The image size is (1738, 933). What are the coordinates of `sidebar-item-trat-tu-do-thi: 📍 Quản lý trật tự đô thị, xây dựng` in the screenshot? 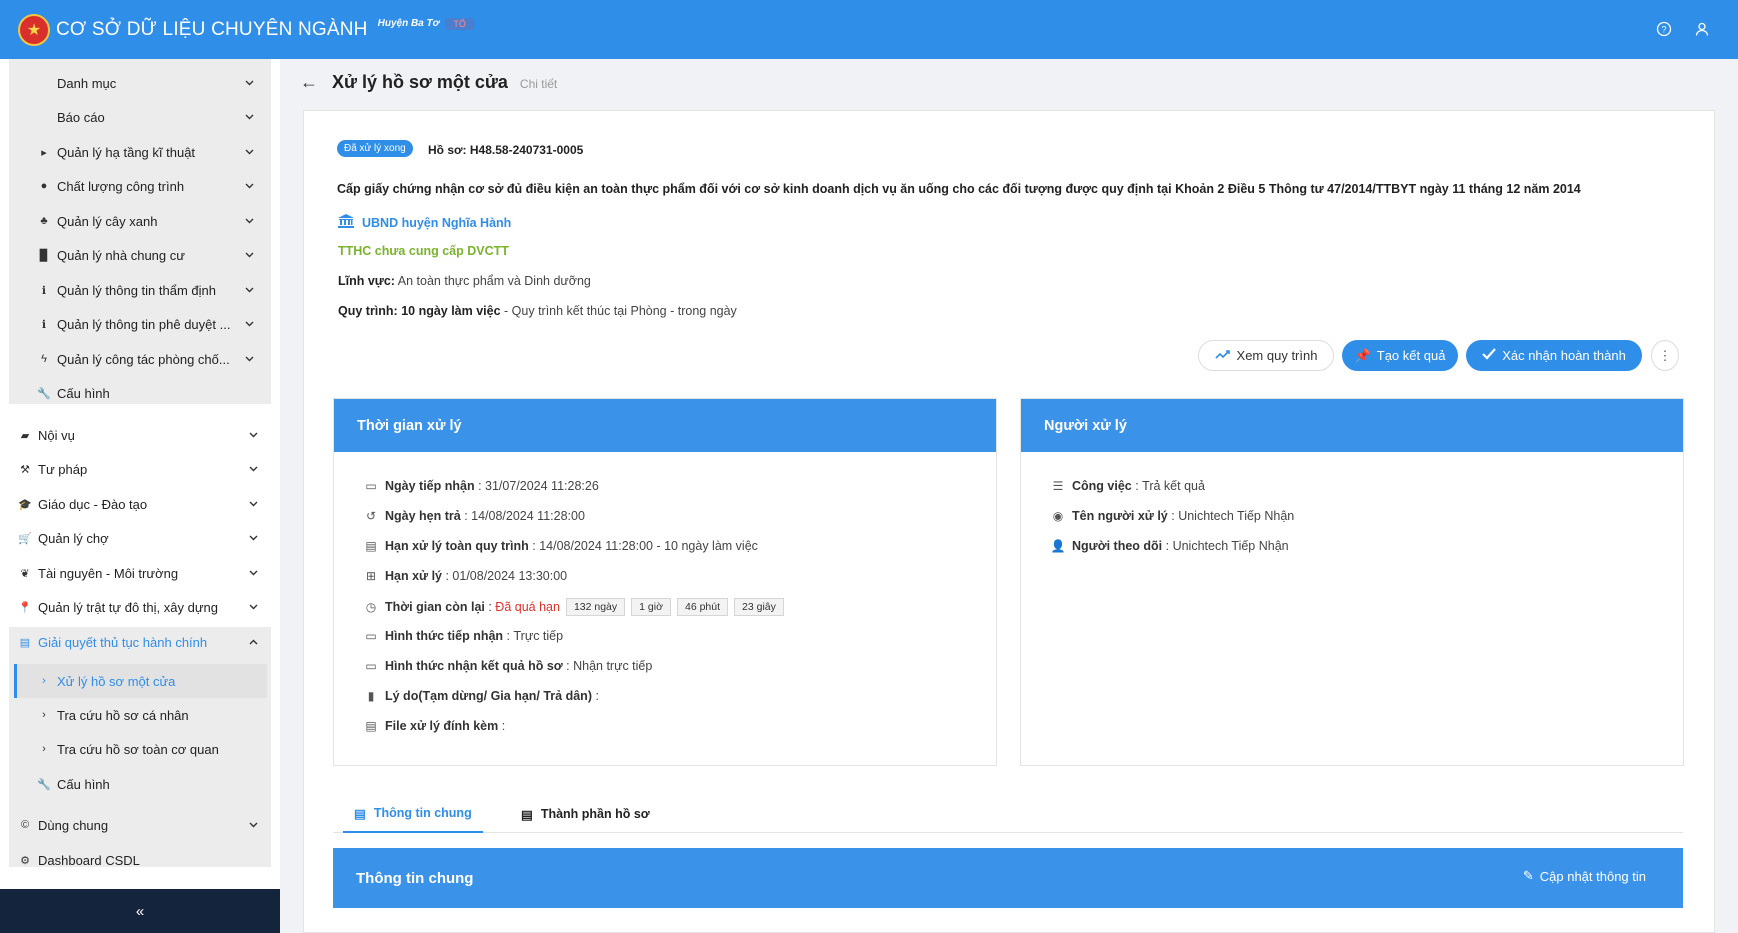 It's located at (140, 607).